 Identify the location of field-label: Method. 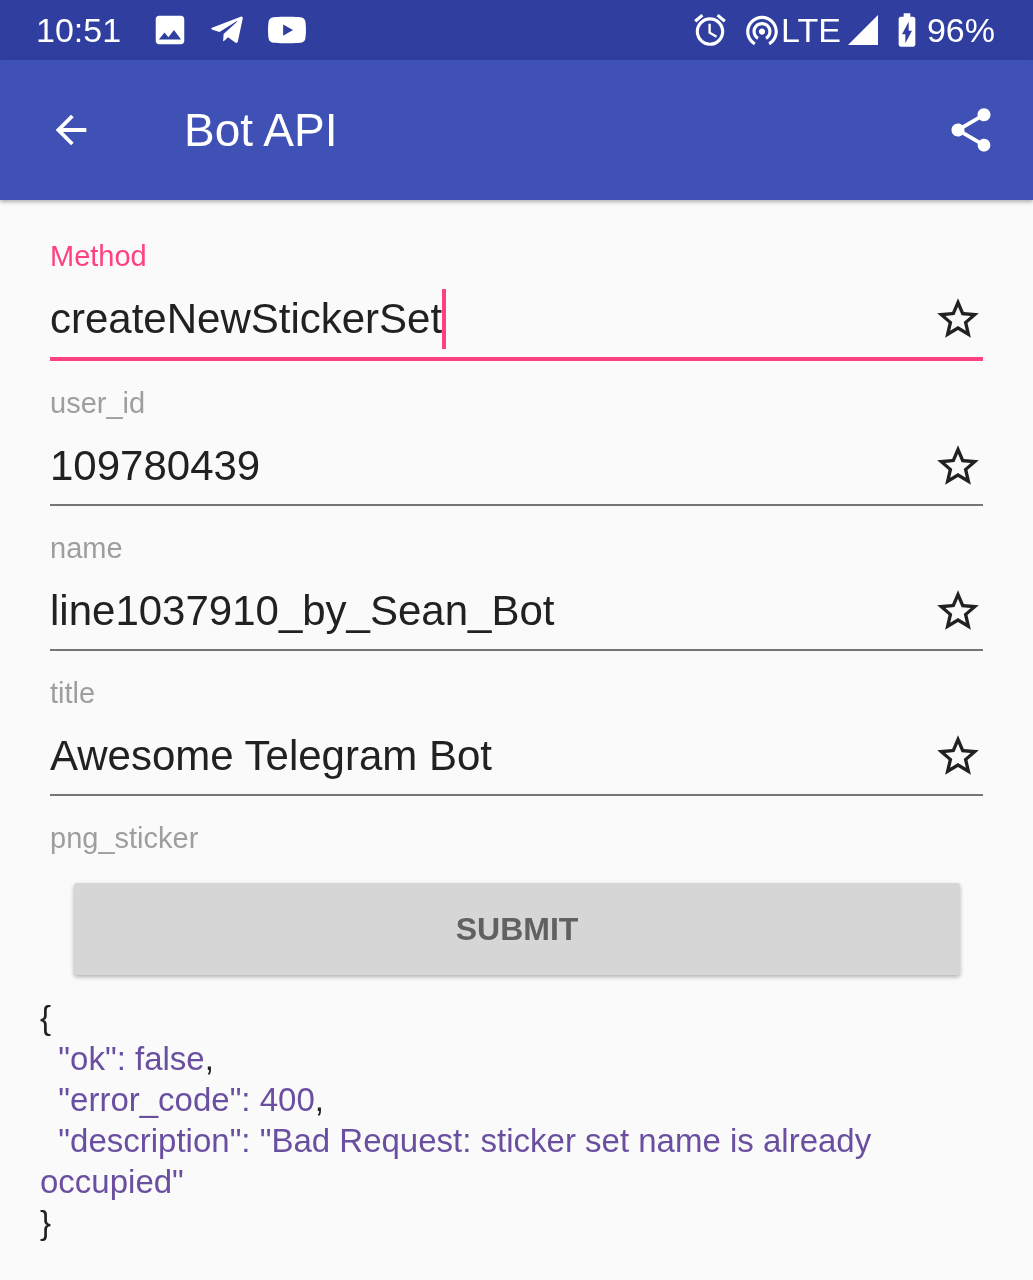
(99, 256).